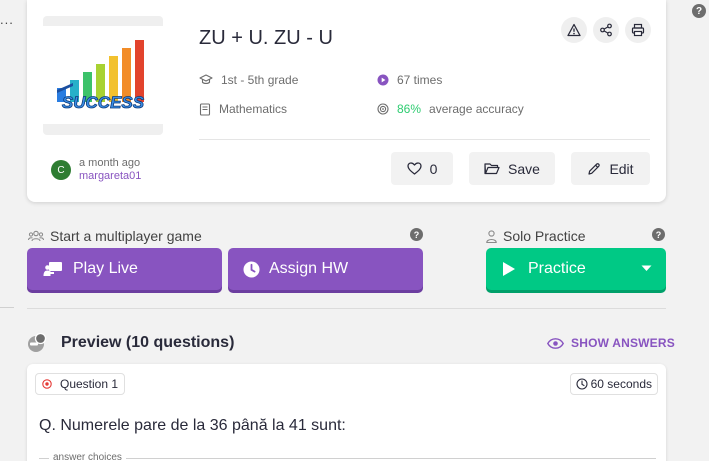  What do you see at coordinates (110, 176) in the screenshot?
I see `author-name: margareta01` at bounding box center [110, 176].